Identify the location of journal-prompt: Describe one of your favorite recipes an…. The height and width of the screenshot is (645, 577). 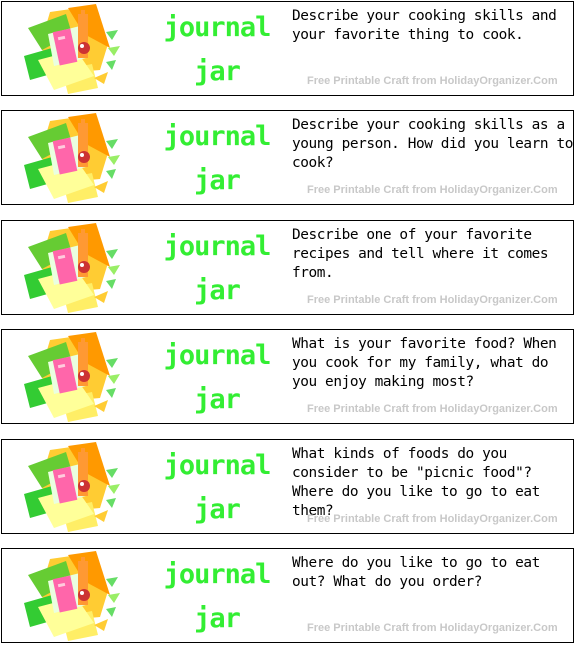
(420, 254).